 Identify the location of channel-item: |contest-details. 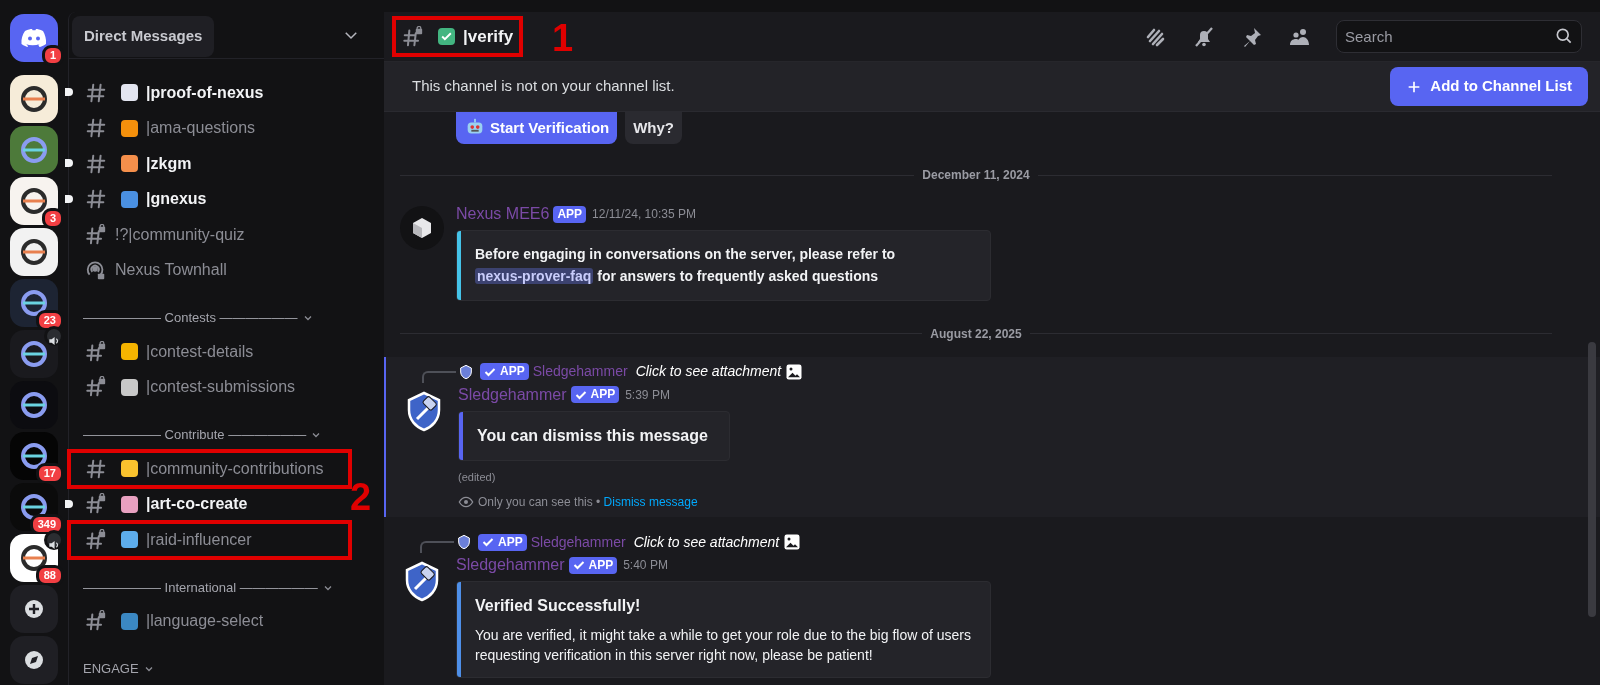
(209, 352).